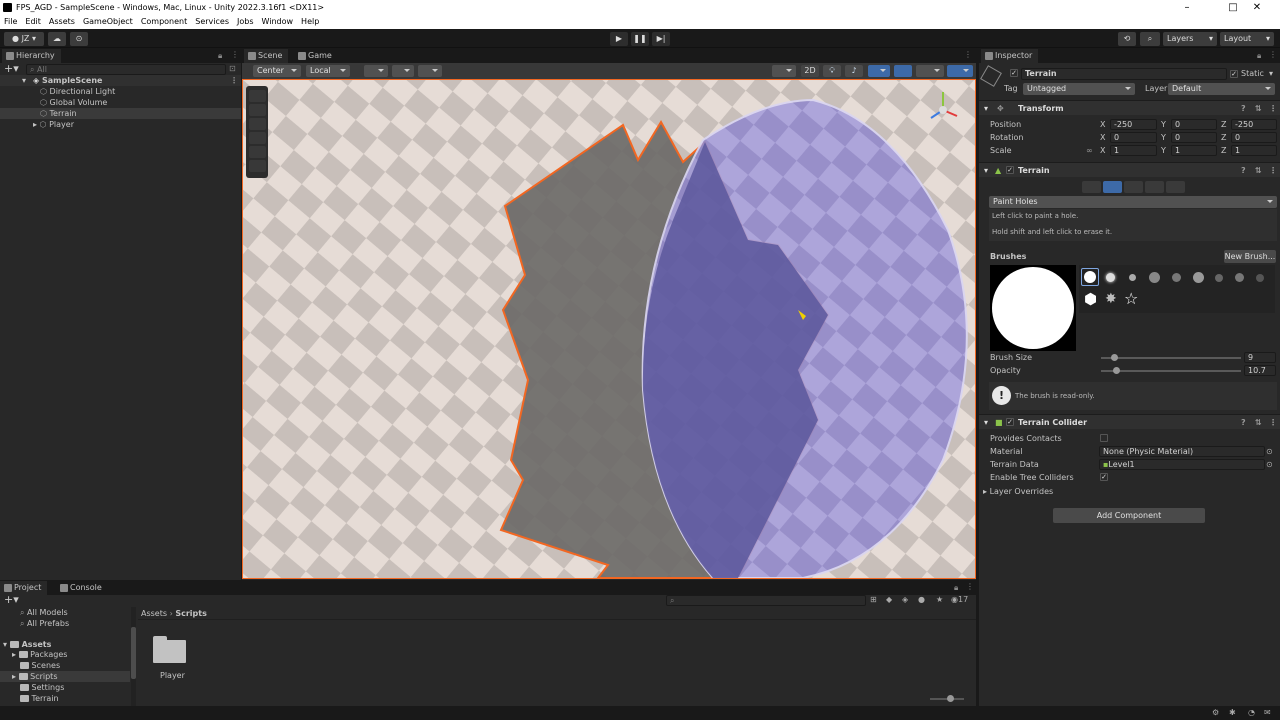 Image resolution: width=1280 pixels, height=720 pixels. I want to click on brush-burst-icon: ✸, so click(1111, 299).